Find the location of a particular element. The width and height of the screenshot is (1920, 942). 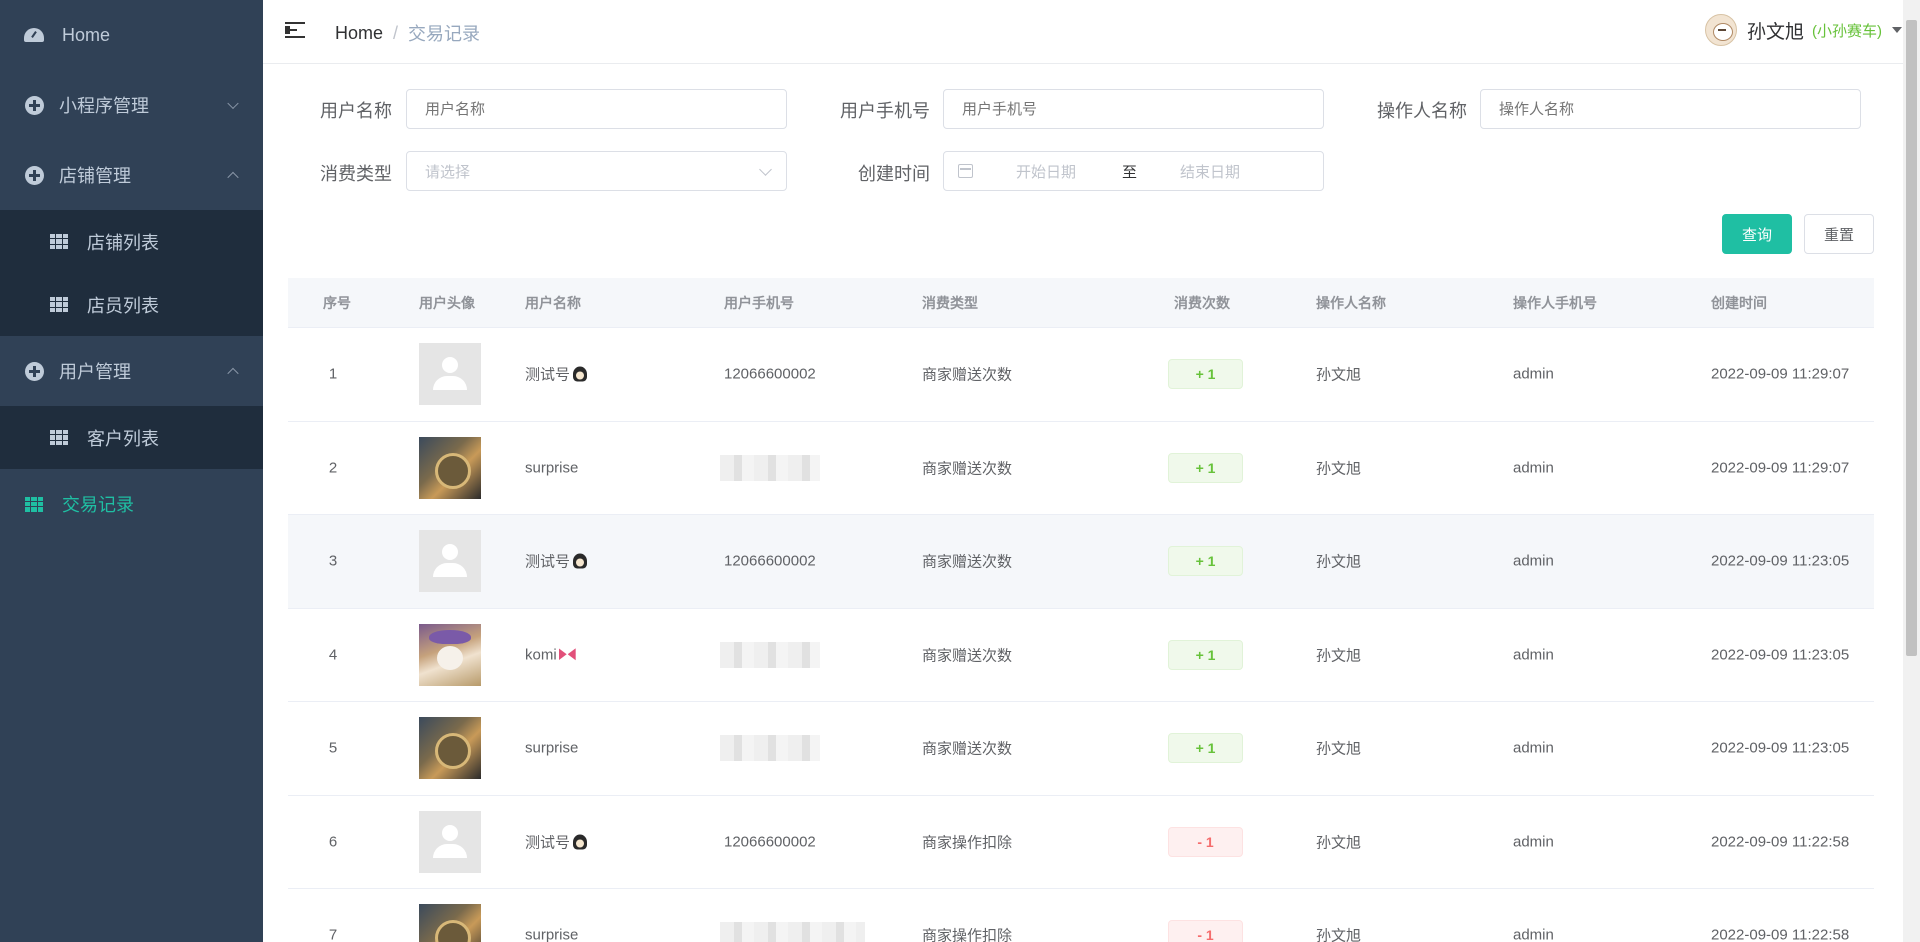

avatar is located at coordinates (1720, 30).